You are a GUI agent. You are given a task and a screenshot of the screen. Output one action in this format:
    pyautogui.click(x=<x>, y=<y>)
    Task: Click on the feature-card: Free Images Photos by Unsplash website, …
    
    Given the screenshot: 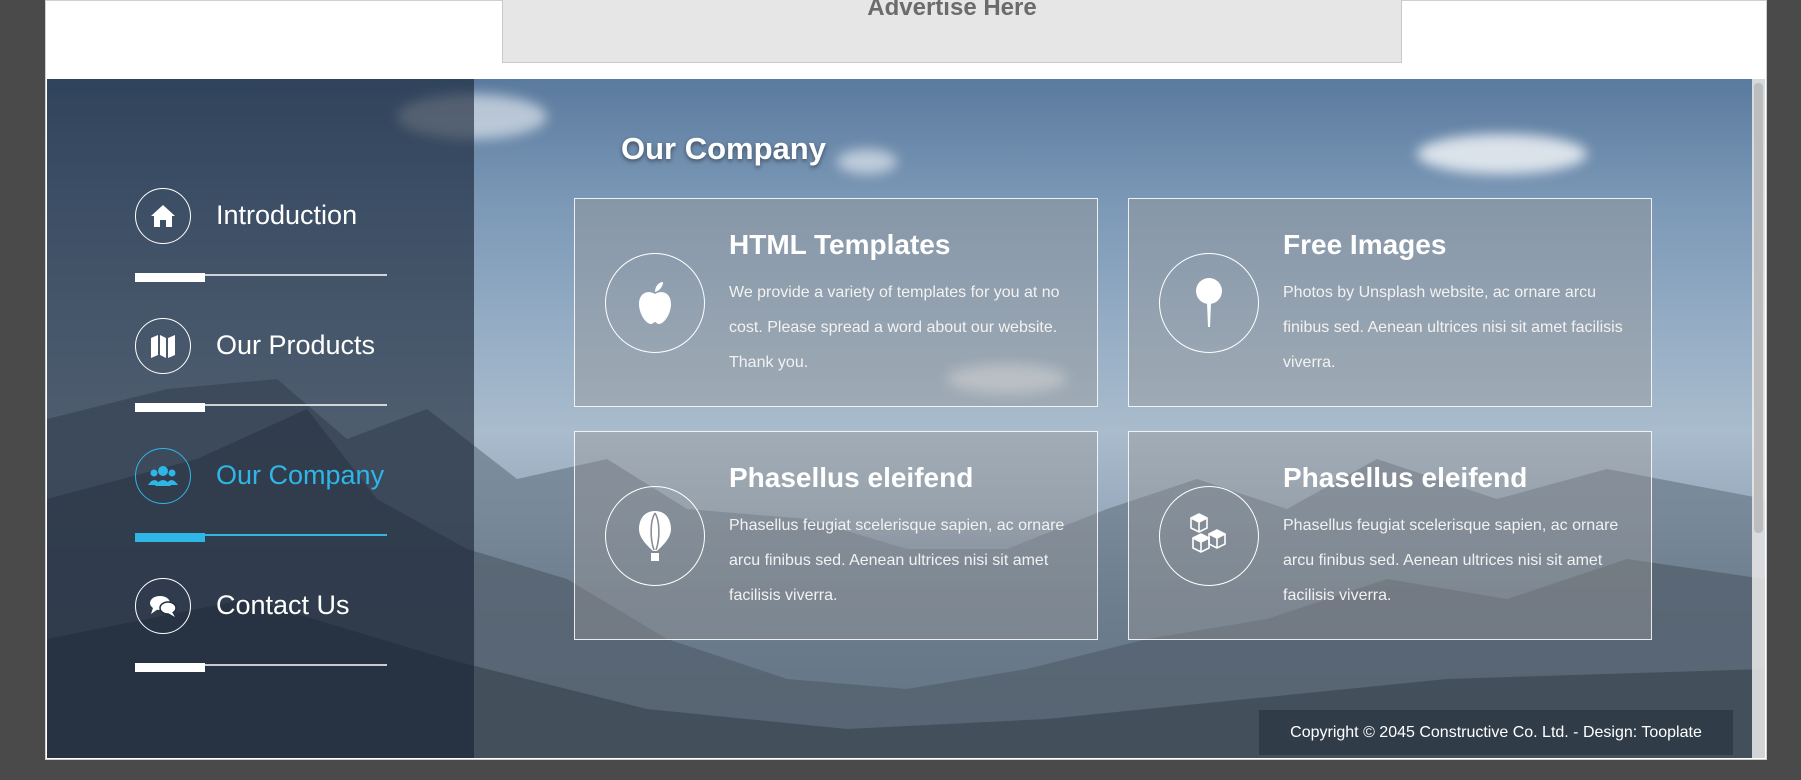 What is the action you would take?
    pyautogui.click(x=1390, y=302)
    